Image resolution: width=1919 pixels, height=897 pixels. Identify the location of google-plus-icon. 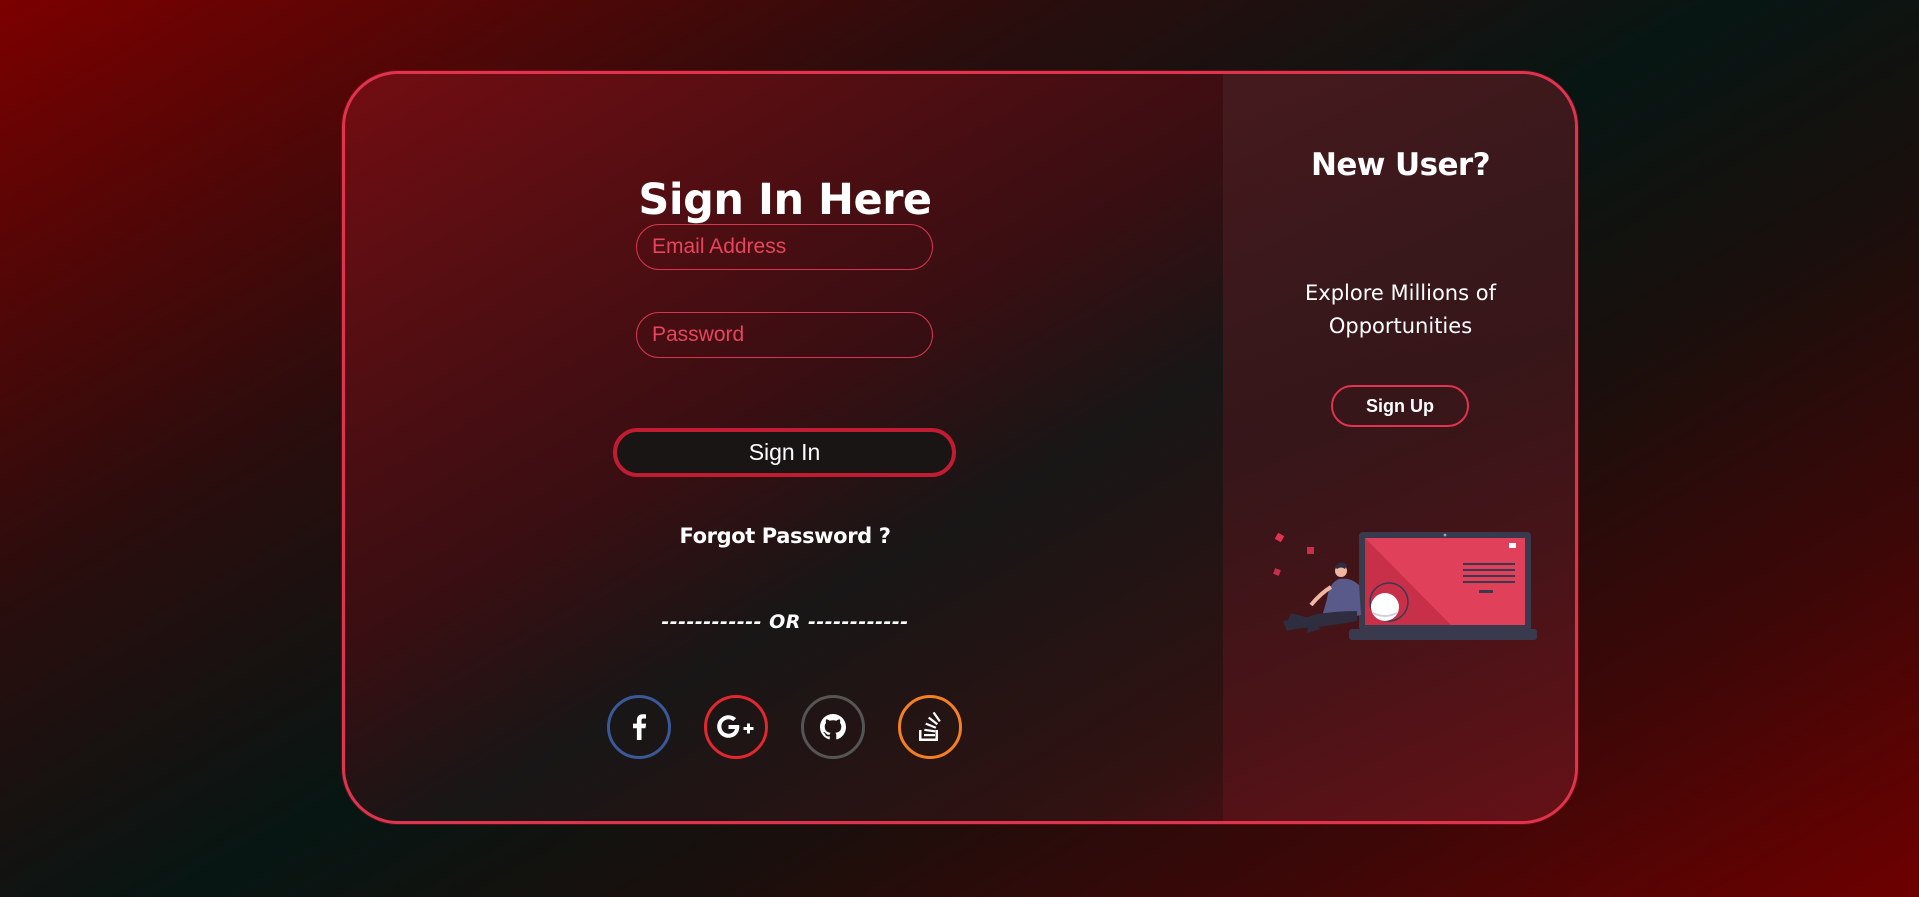
(735, 726).